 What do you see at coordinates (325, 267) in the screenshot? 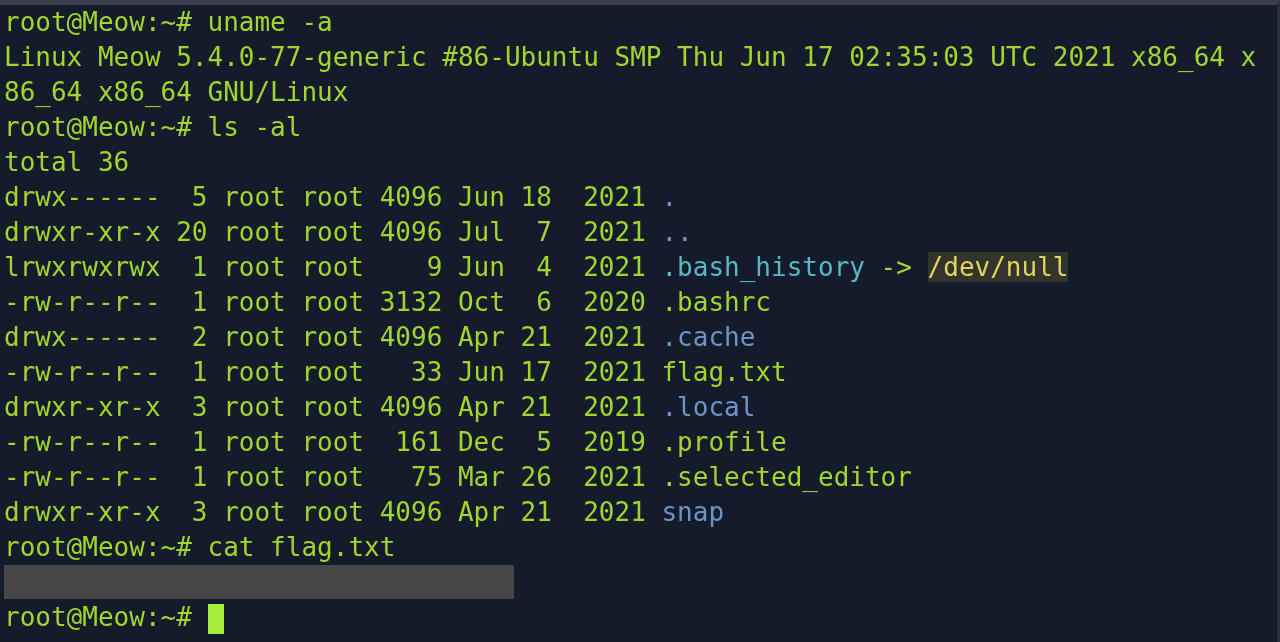
I see `file-details: lrwxrwxrwx 1 root root 9 Jun 4 2021` at bounding box center [325, 267].